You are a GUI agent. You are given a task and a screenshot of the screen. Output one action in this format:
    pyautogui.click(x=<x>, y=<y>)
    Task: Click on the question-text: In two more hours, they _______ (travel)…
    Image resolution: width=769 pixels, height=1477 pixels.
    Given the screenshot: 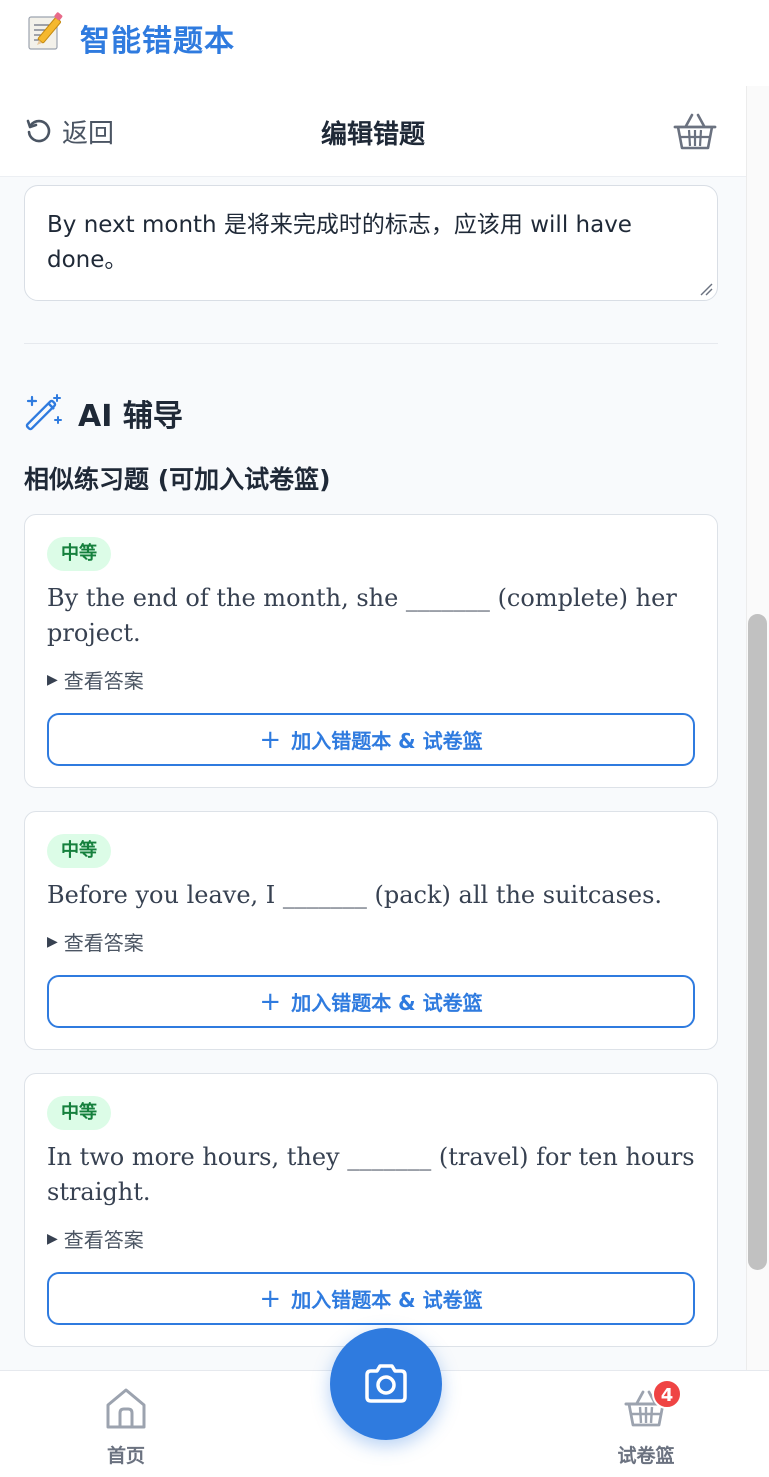 What is the action you would take?
    pyautogui.click(x=371, y=1174)
    